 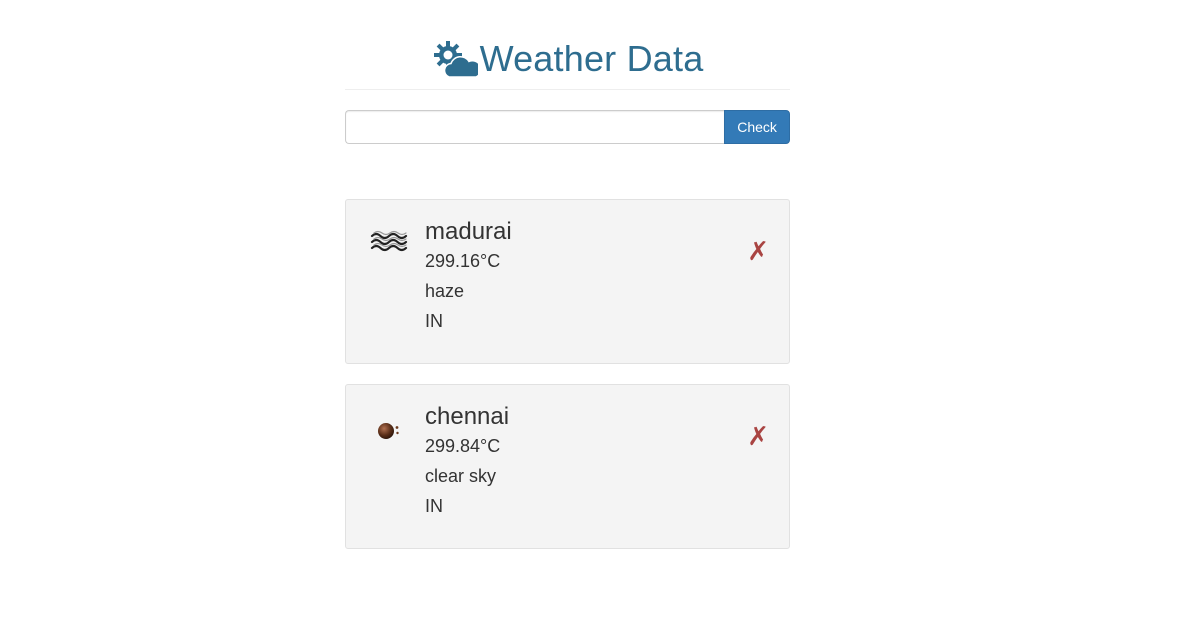 What do you see at coordinates (389, 241) in the screenshot?
I see `haze-icon` at bounding box center [389, 241].